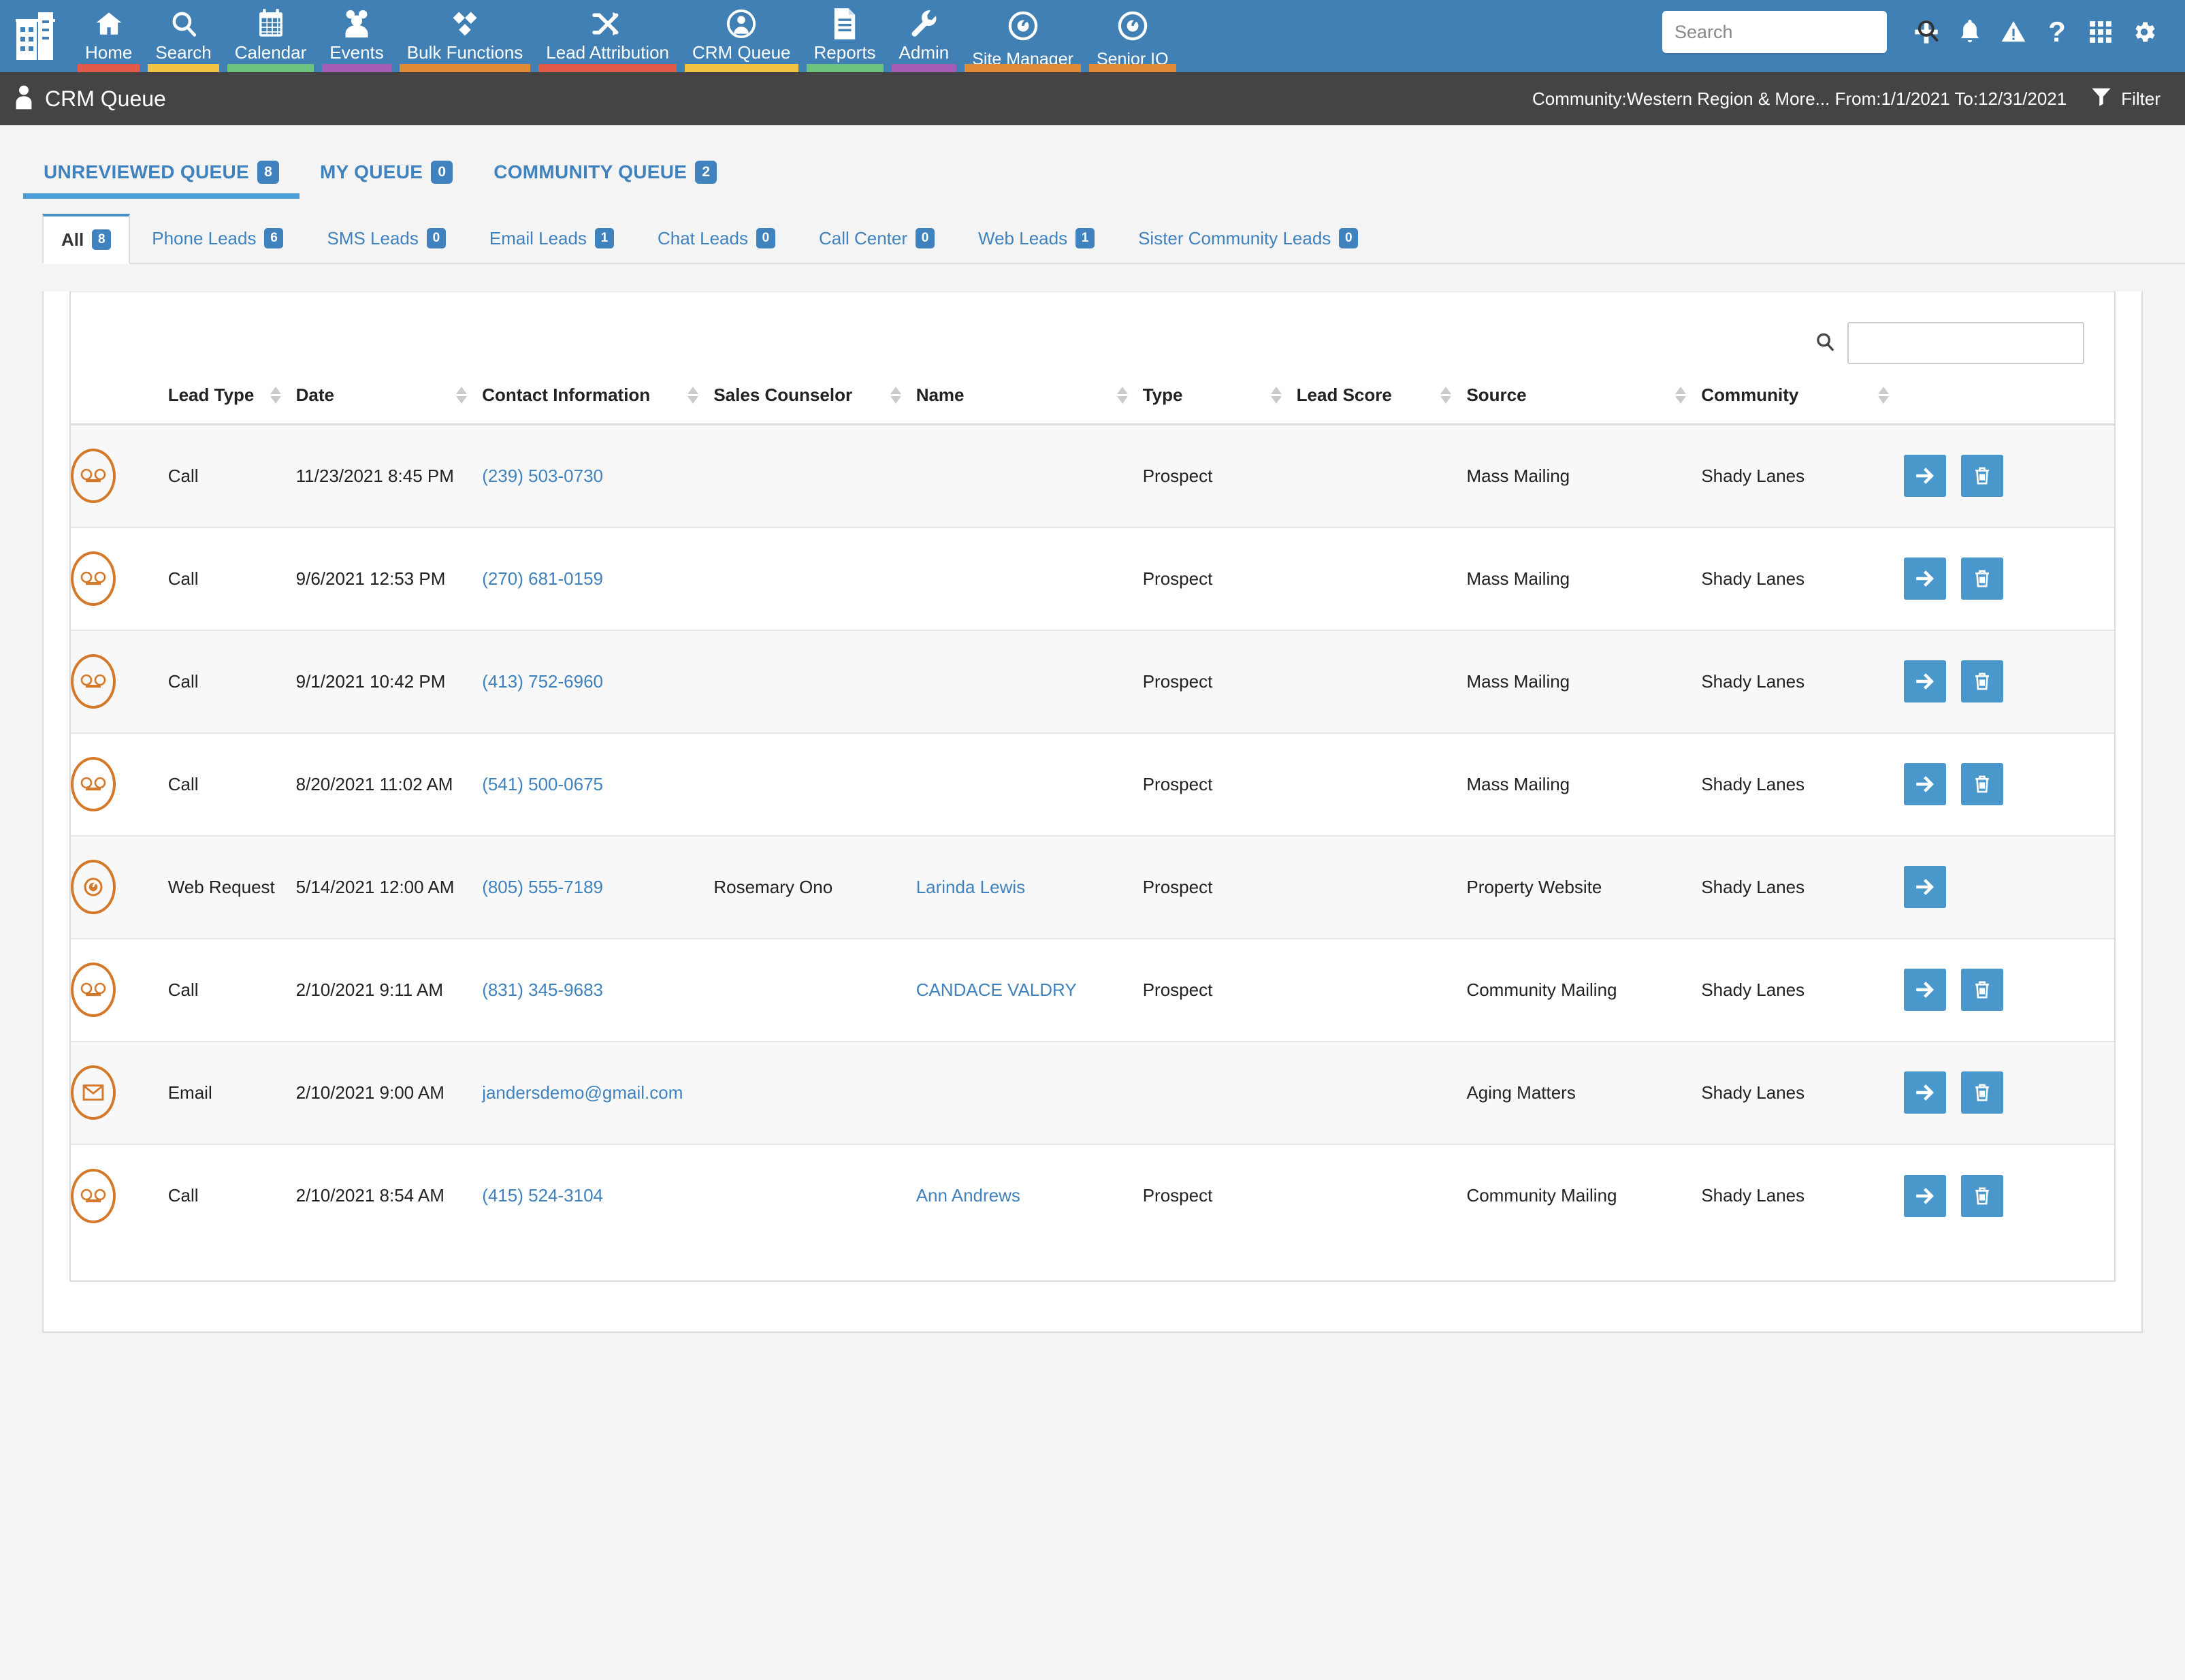 The height and width of the screenshot is (1680, 2185). I want to click on name-link: CANDACE VALDRY, so click(996, 990).